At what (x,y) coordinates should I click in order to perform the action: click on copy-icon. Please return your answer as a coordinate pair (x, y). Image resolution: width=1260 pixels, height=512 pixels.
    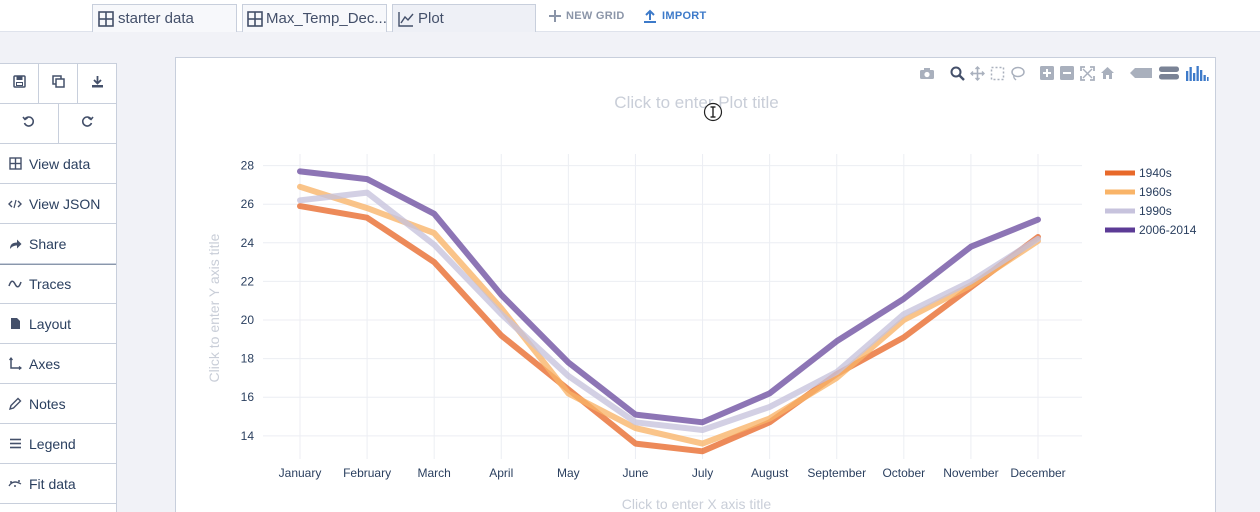
    Looking at the image, I should click on (58, 83).